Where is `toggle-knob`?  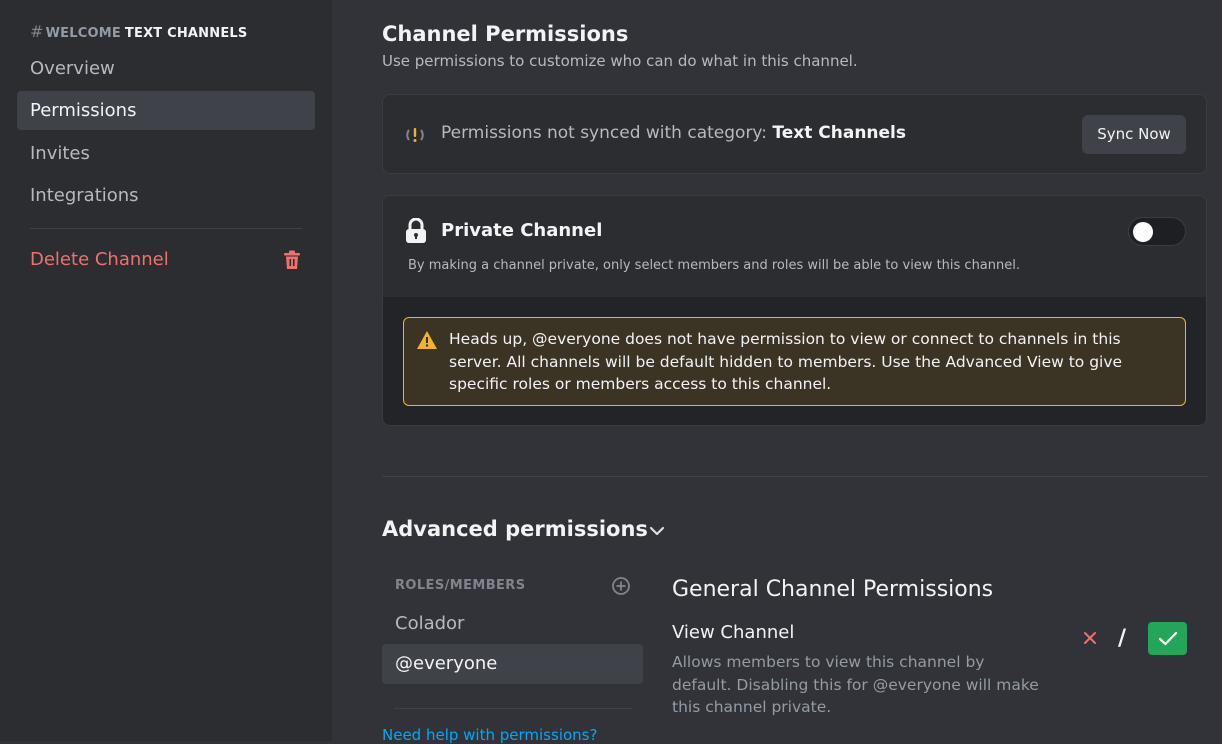
toggle-knob is located at coordinates (1143, 232).